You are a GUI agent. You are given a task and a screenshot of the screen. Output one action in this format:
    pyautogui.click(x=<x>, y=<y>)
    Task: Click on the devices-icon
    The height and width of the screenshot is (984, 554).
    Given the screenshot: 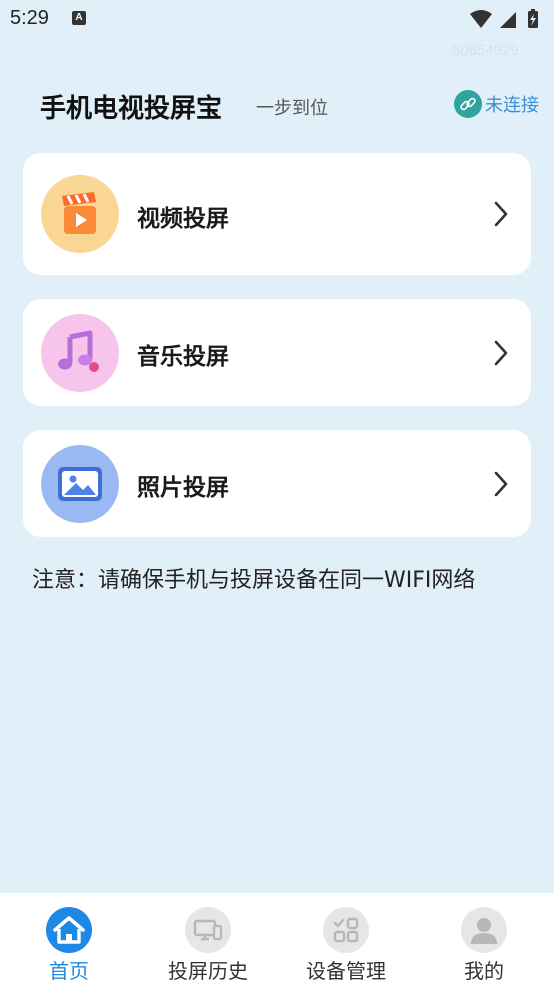 What is the action you would take?
    pyautogui.click(x=208, y=930)
    